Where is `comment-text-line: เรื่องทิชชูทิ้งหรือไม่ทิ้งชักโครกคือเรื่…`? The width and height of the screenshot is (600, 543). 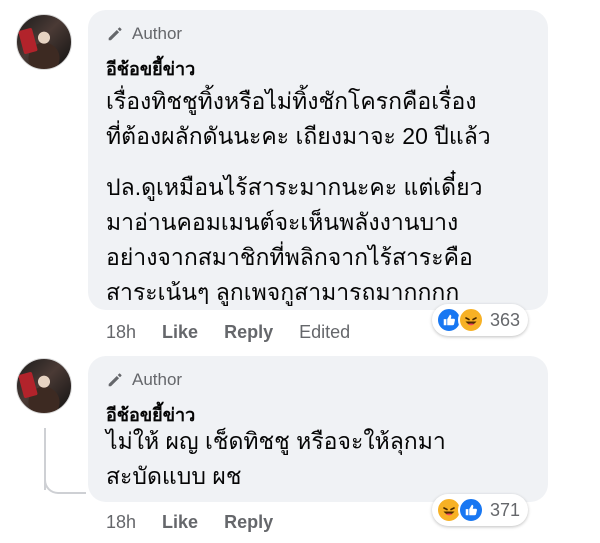
comment-text-line: เรื่องทิชชูทิ้งหรือไม่ทิ้งชักโครกคือเรื่… is located at coordinates (291, 101).